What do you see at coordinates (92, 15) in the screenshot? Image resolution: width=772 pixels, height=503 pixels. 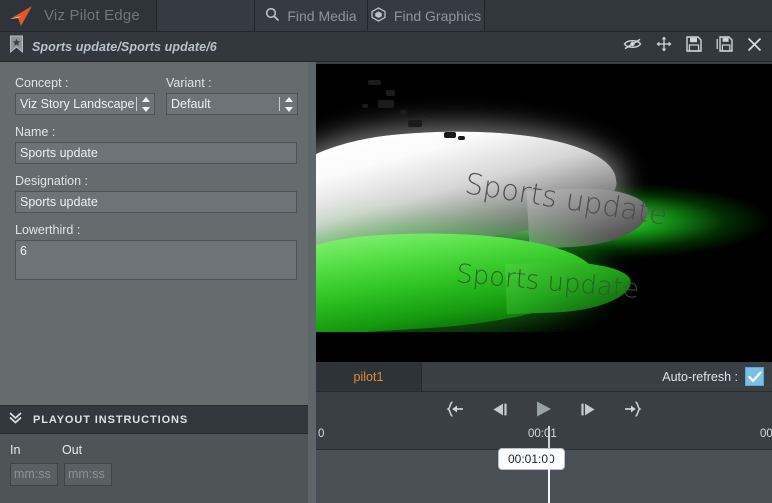 I see `app-title: Viz Pilot Edge` at bounding box center [92, 15].